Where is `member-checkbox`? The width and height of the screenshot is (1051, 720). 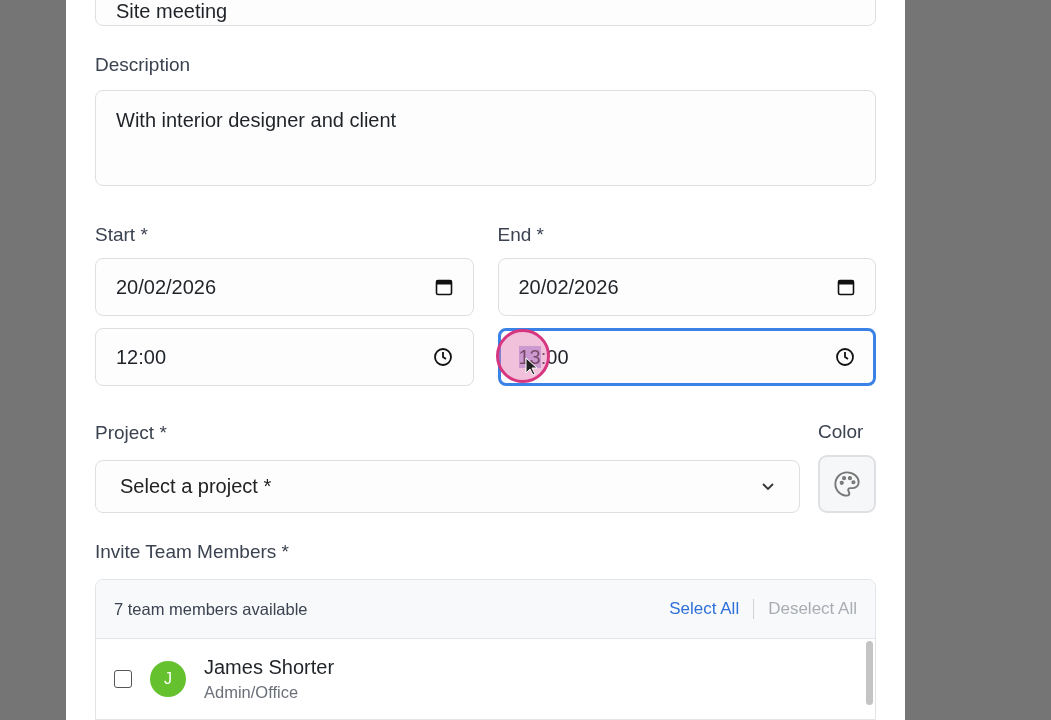 member-checkbox is located at coordinates (123, 679).